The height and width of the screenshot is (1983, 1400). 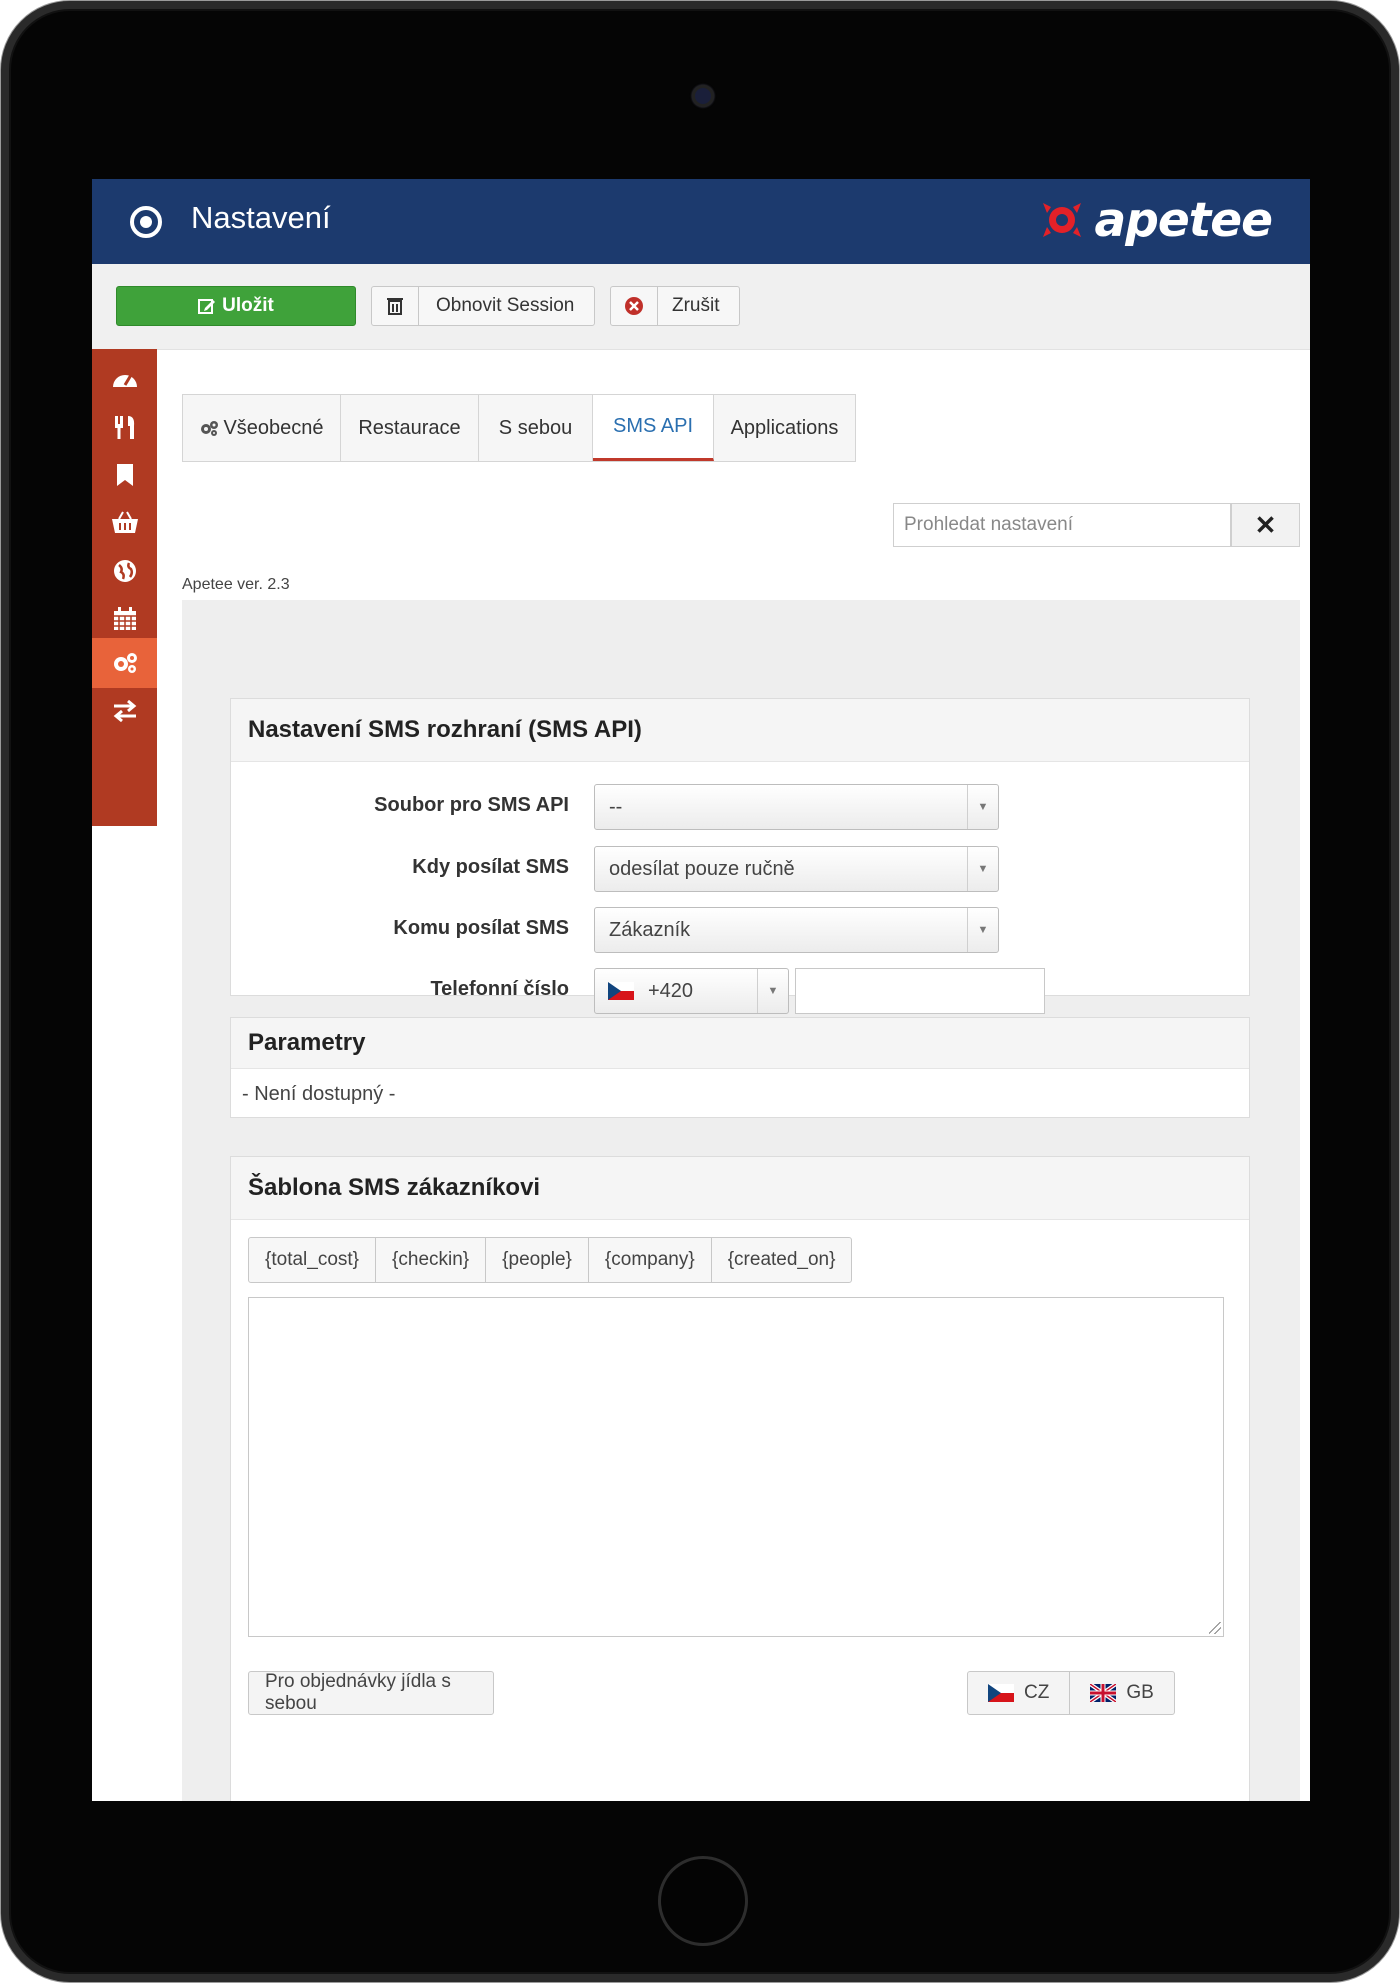 I want to click on tab-label: Applications, so click(x=784, y=427).